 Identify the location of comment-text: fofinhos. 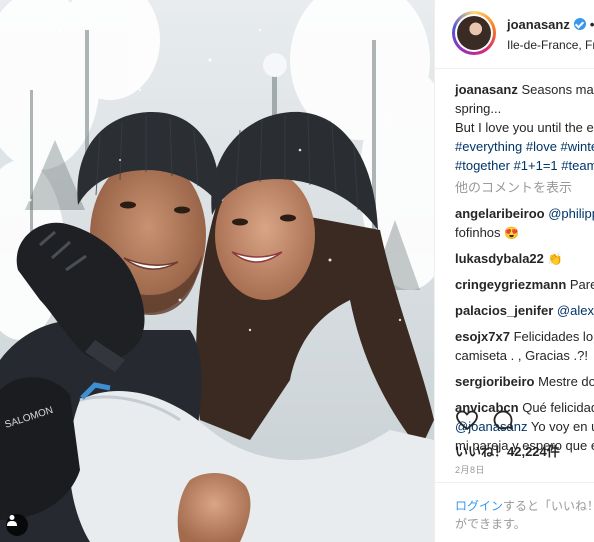
(478, 232).